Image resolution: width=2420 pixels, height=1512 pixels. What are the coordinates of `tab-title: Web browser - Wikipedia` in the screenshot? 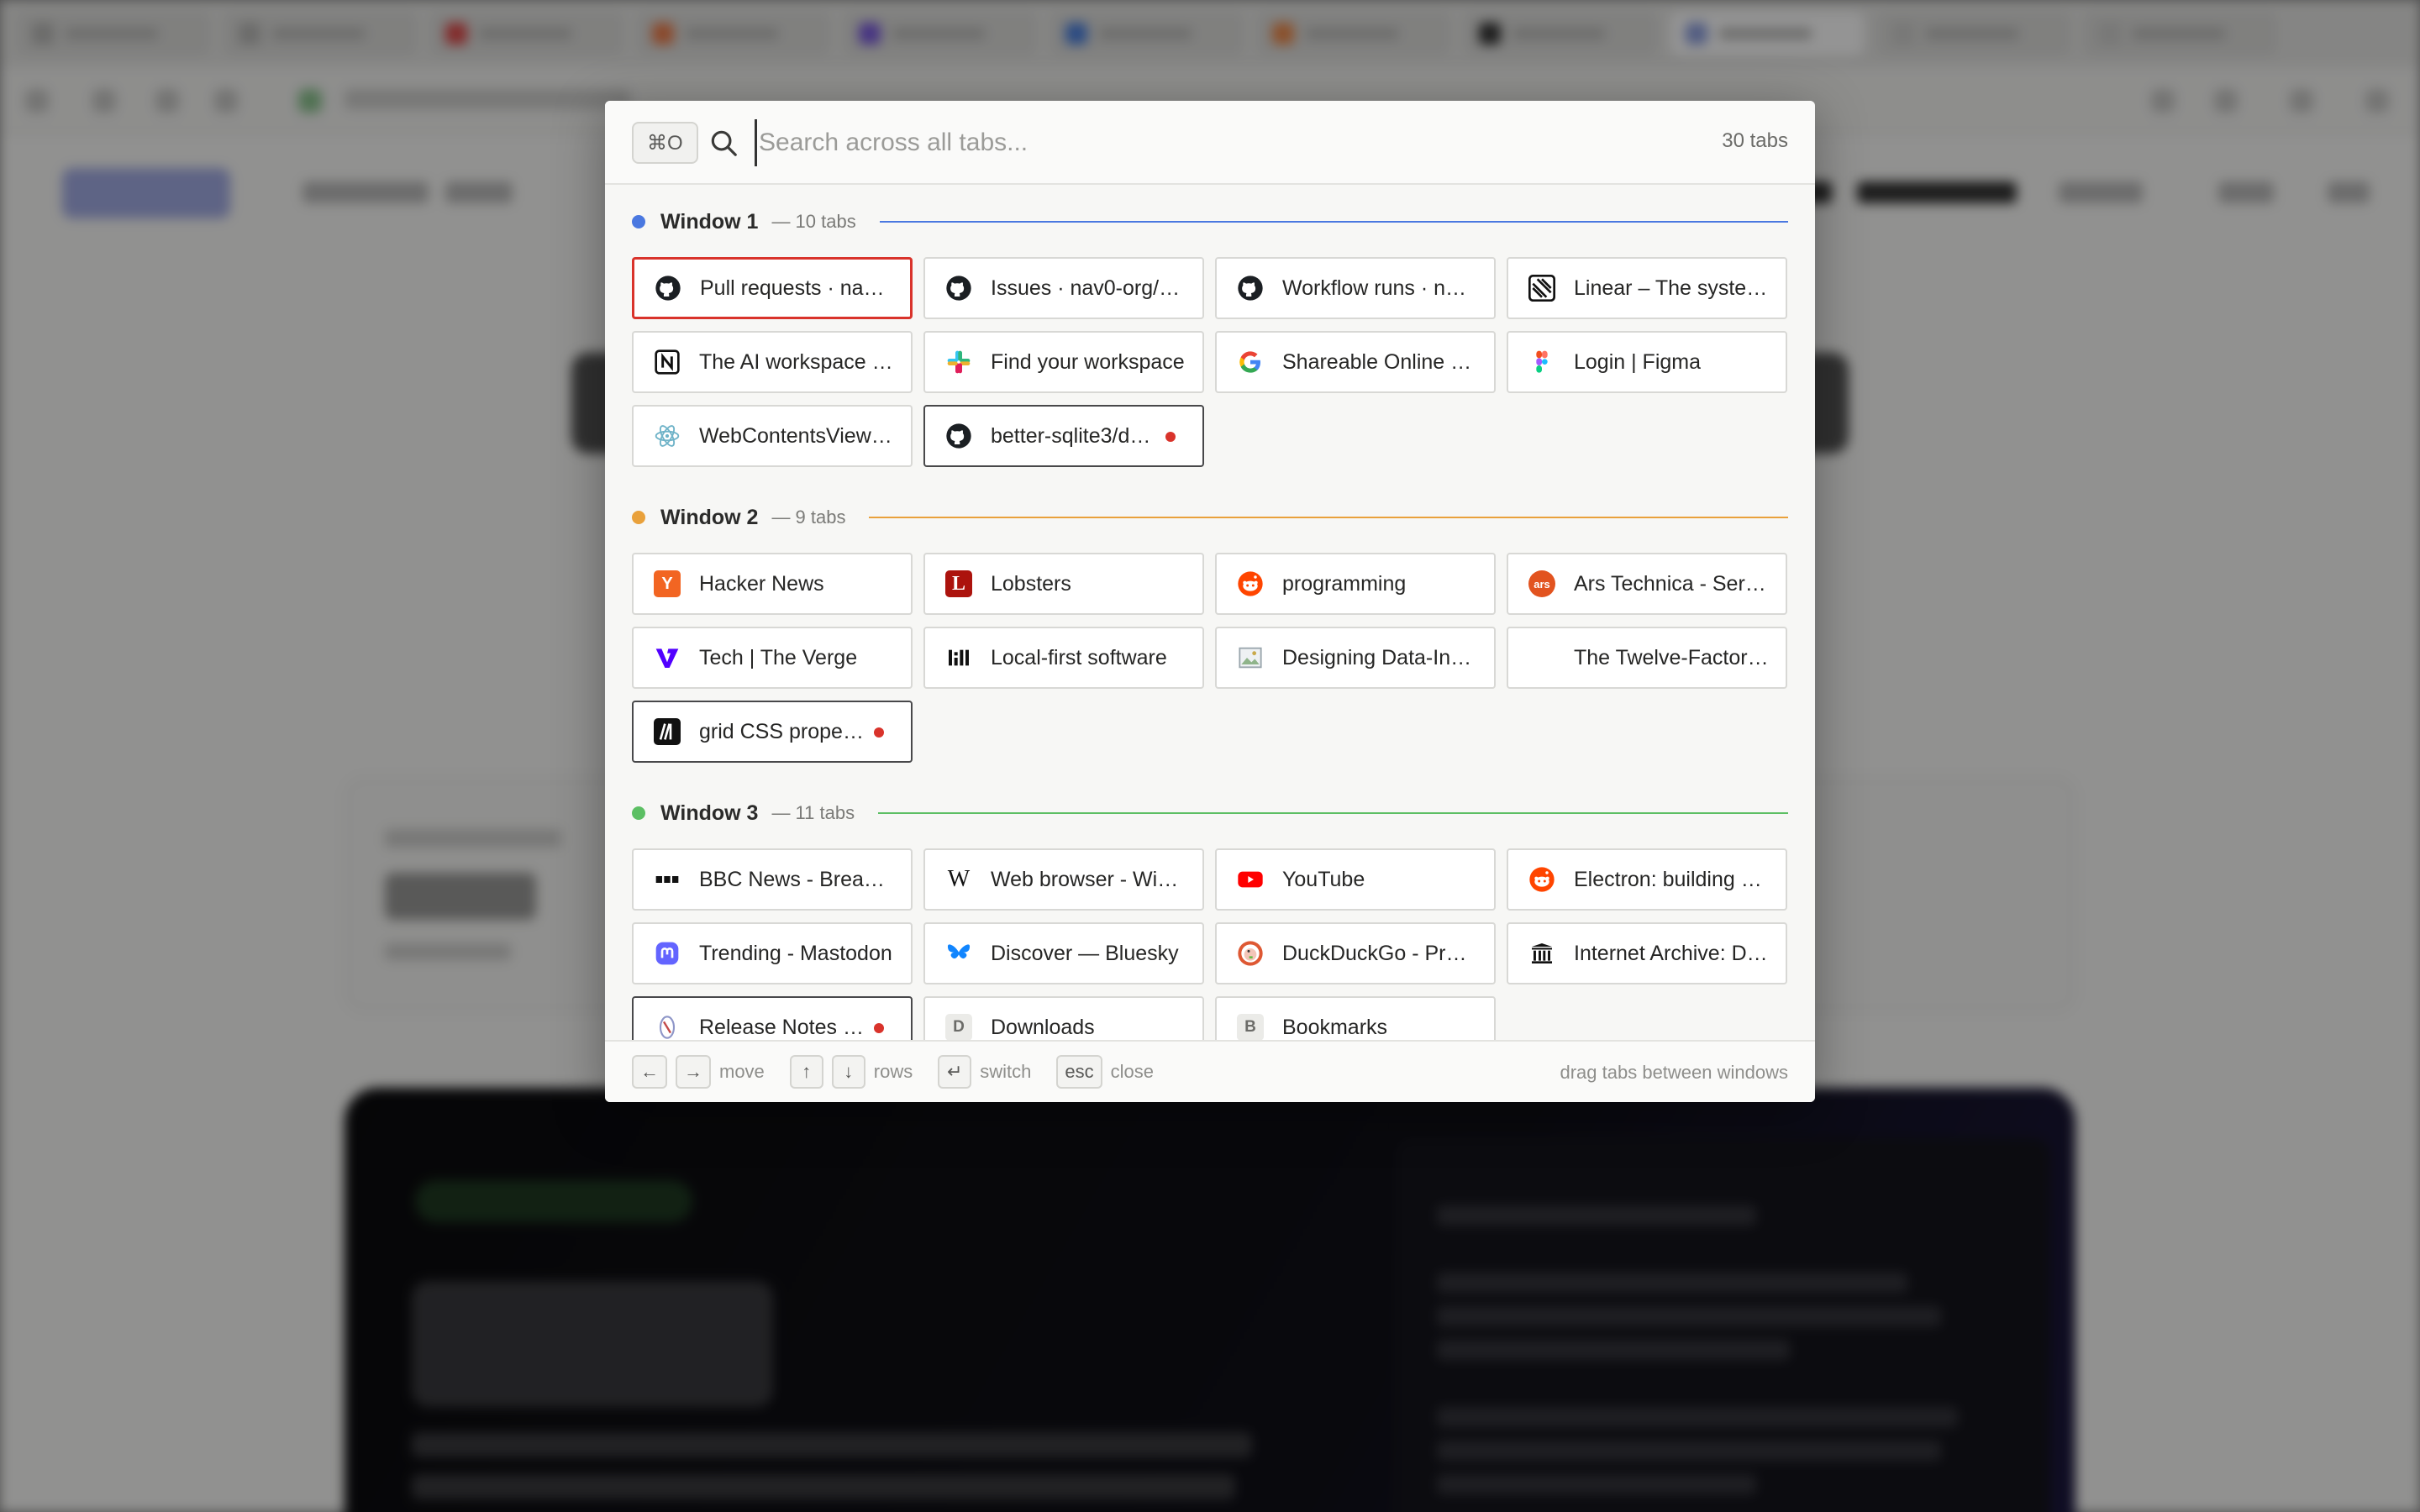 It's located at (1088, 879).